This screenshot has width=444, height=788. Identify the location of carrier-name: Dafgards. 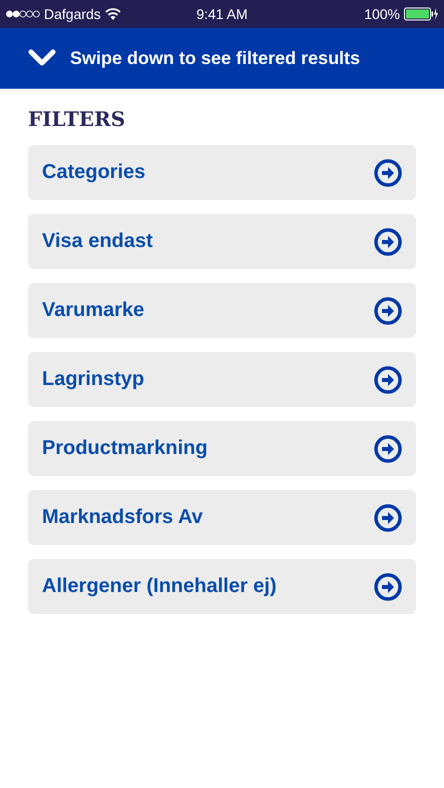
(72, 14).